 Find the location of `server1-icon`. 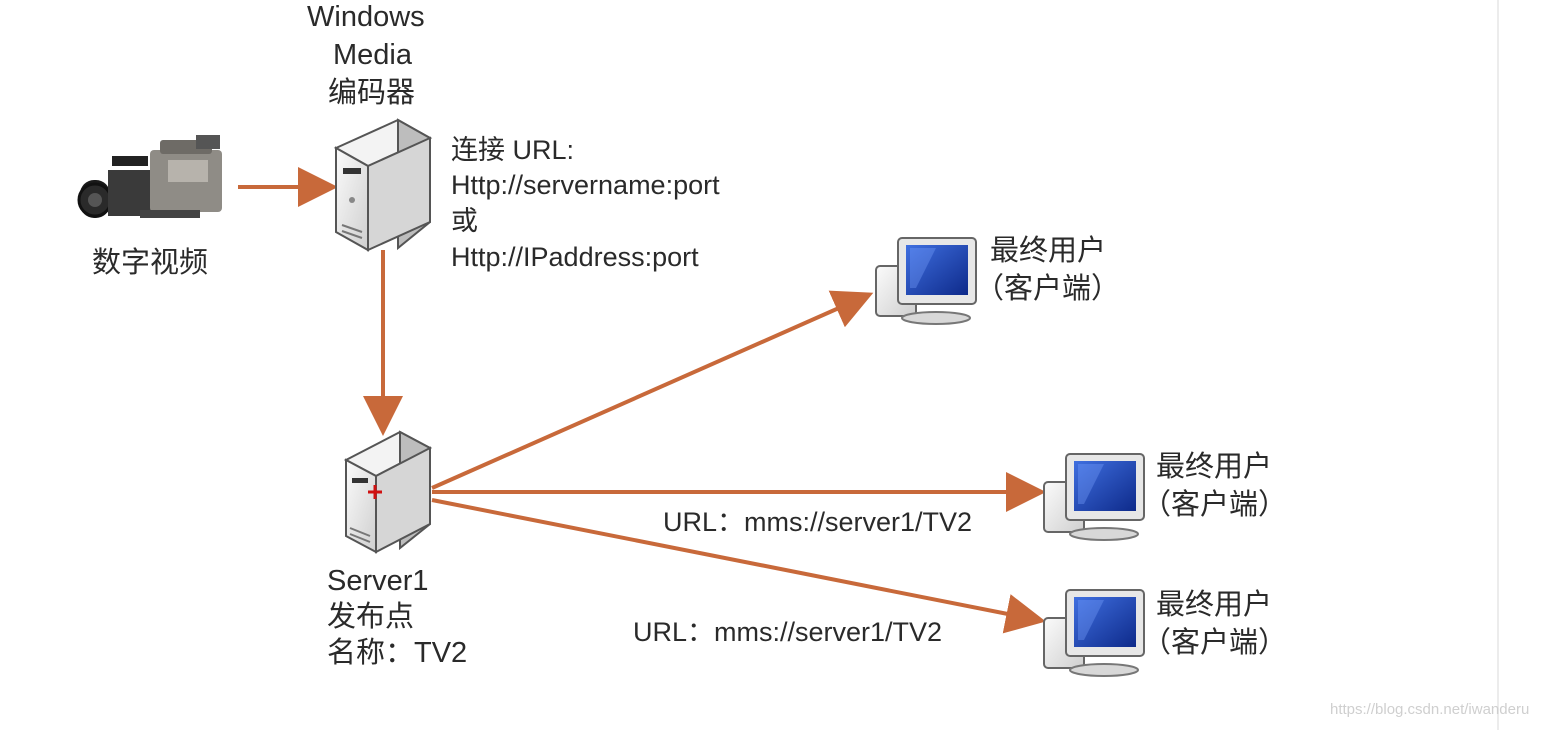

server1-icon is located at coordinates (388, 492).